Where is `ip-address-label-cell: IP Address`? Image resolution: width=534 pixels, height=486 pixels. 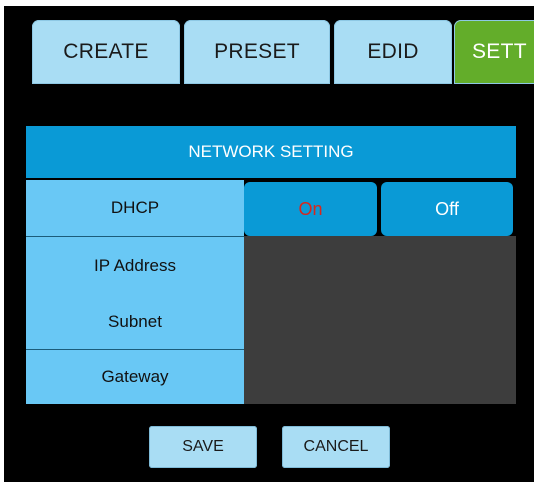
ip-address-label-cell: IP Address is located at coordinates (135, 265).